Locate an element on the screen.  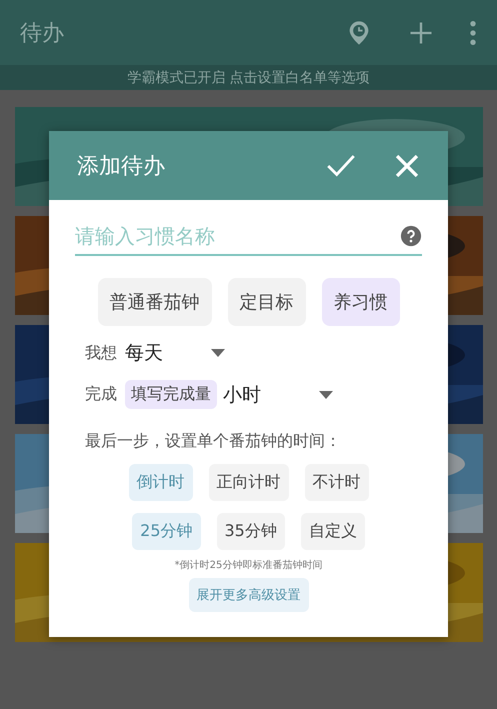
type-option: 养习惯 is located at coordinates (361, 302).